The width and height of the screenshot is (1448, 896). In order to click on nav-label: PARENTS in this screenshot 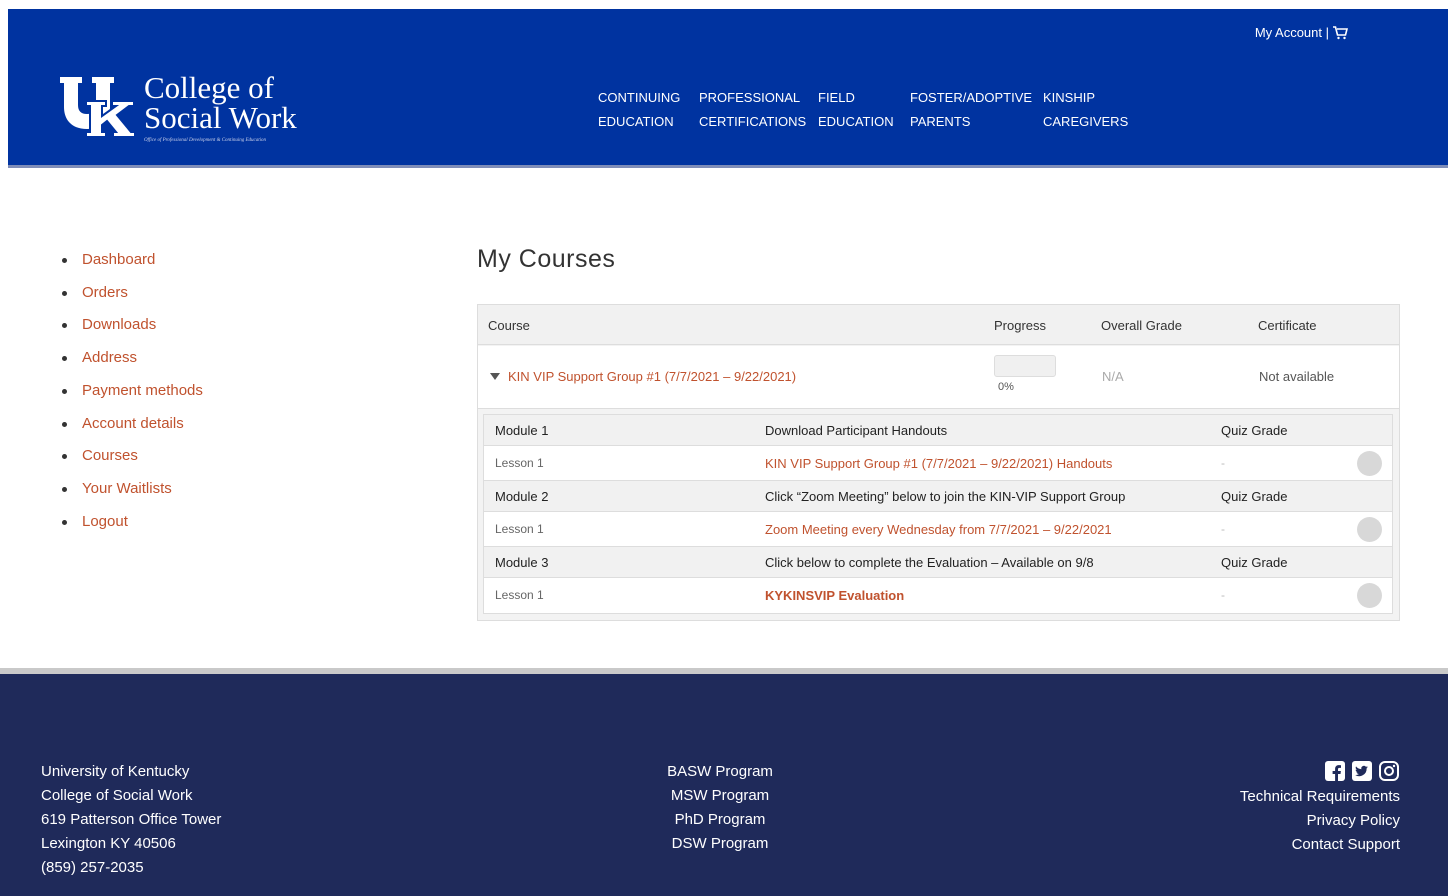, I will do `click(940, 121)`.